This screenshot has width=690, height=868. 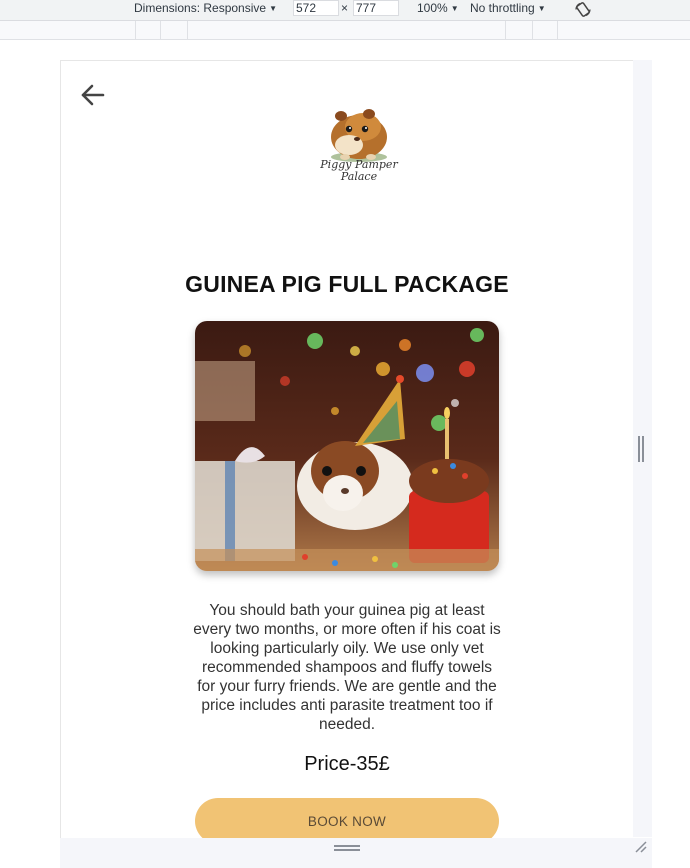 I want to click on logo-text-line2: Palace, so click(x=359, y=176).